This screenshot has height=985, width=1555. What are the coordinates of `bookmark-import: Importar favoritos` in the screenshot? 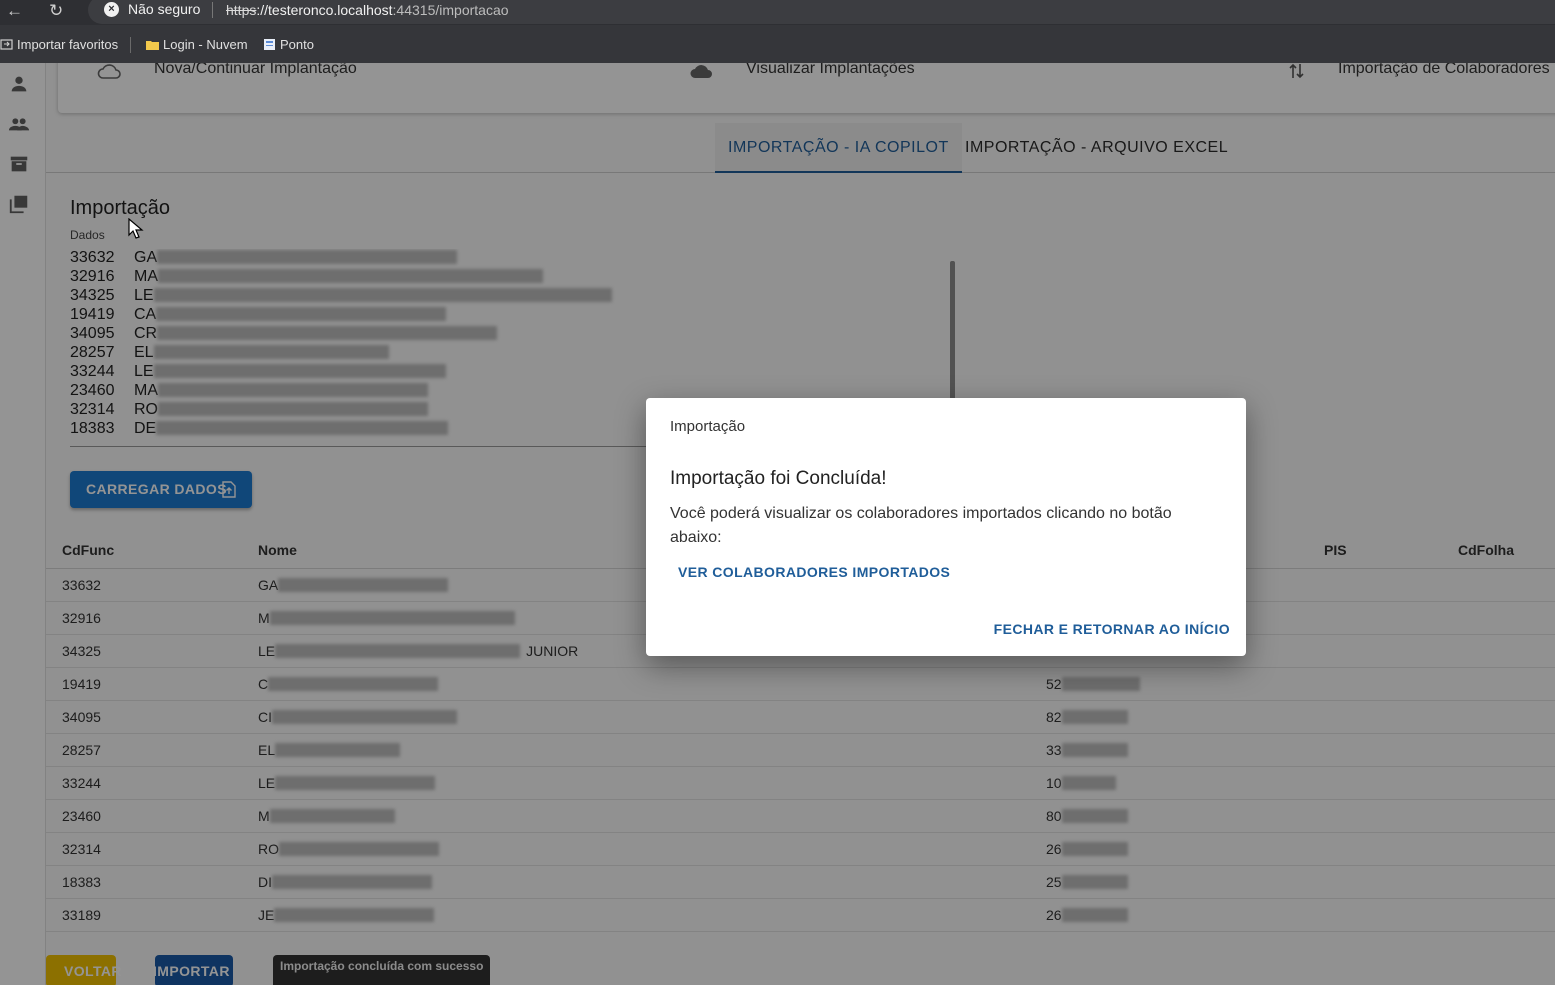 It's located at (59, 44).